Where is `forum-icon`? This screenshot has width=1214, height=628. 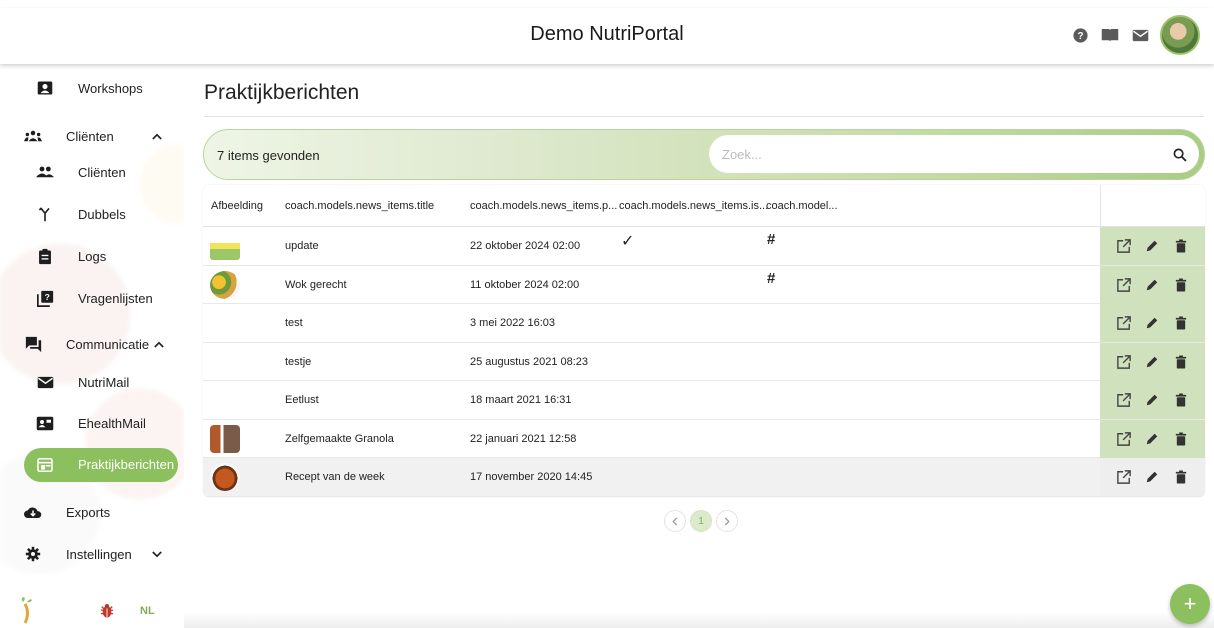
forum-icon is located at coordinates (33, 344).